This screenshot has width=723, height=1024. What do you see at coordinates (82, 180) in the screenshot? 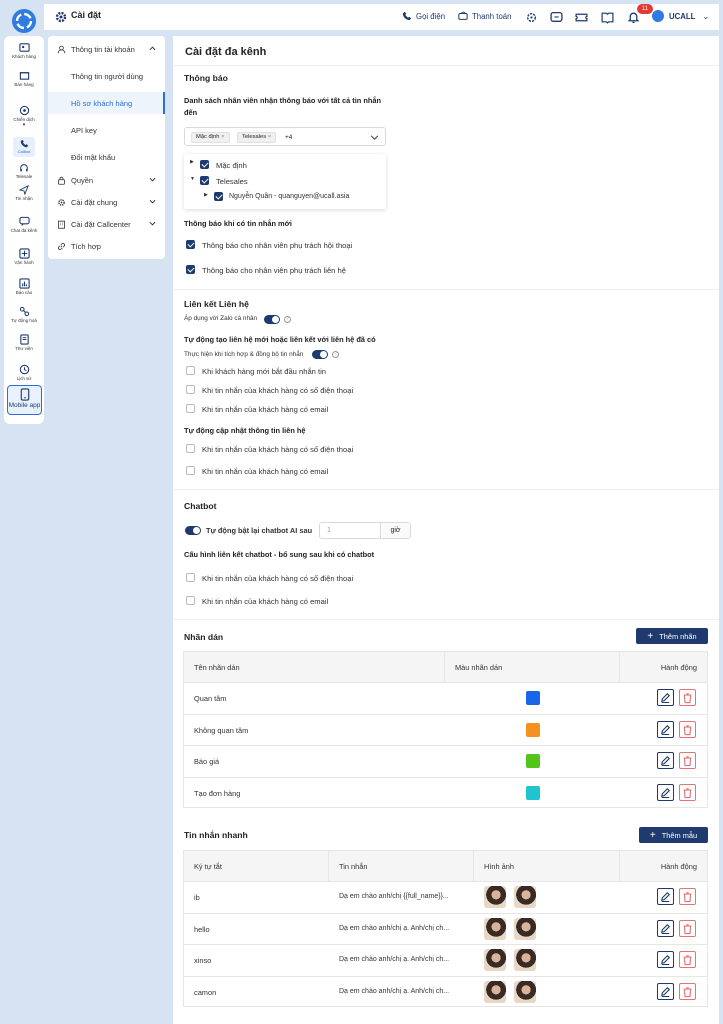
I see `nav-label: Quyền` at bounding box center [82, 180].